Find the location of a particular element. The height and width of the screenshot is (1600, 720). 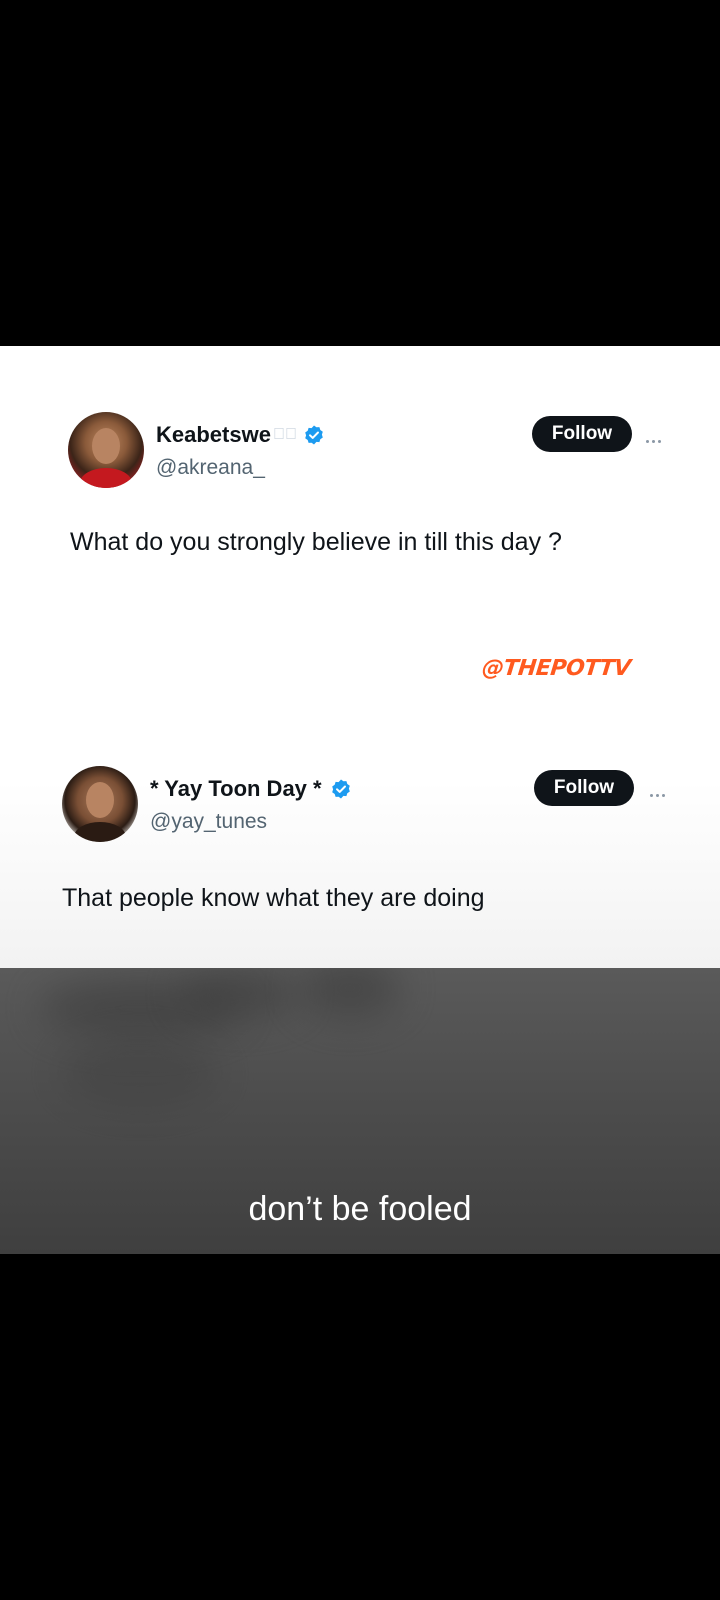

display-name: Keabetswe is located at coordinates (213, 435).